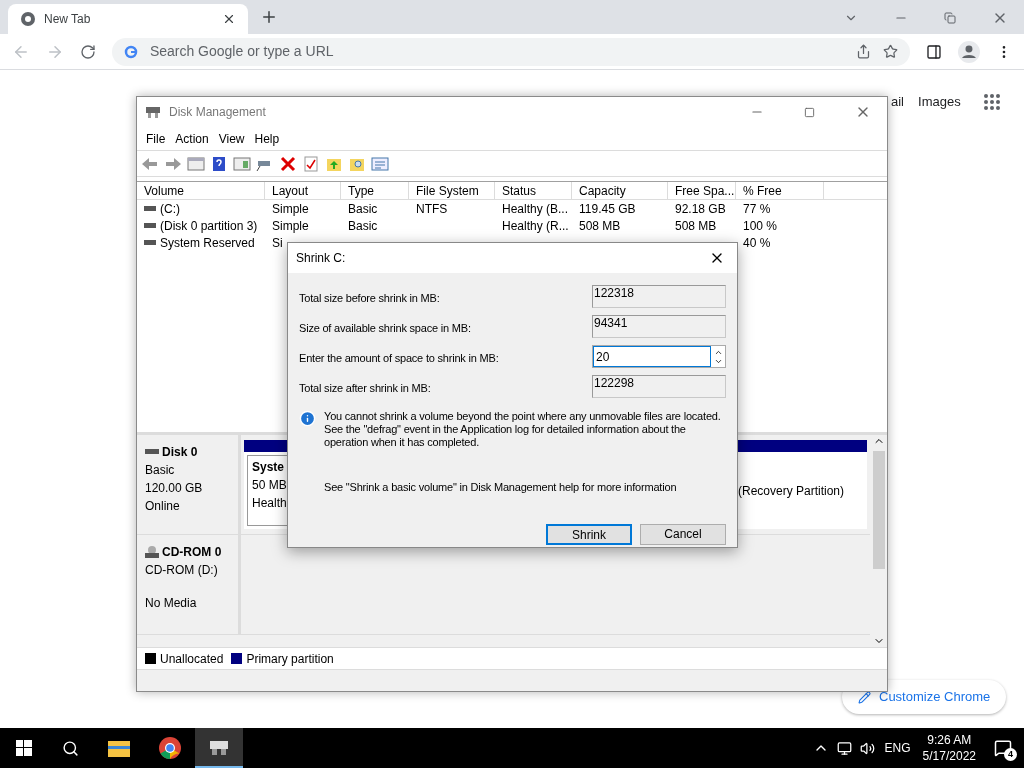 Image resolution: width=1024 pixels, height=768 pixels. What do you see at coordinates (864, 51) in the screenshot?
I see `share-icon` at bounding box center [864, 51].